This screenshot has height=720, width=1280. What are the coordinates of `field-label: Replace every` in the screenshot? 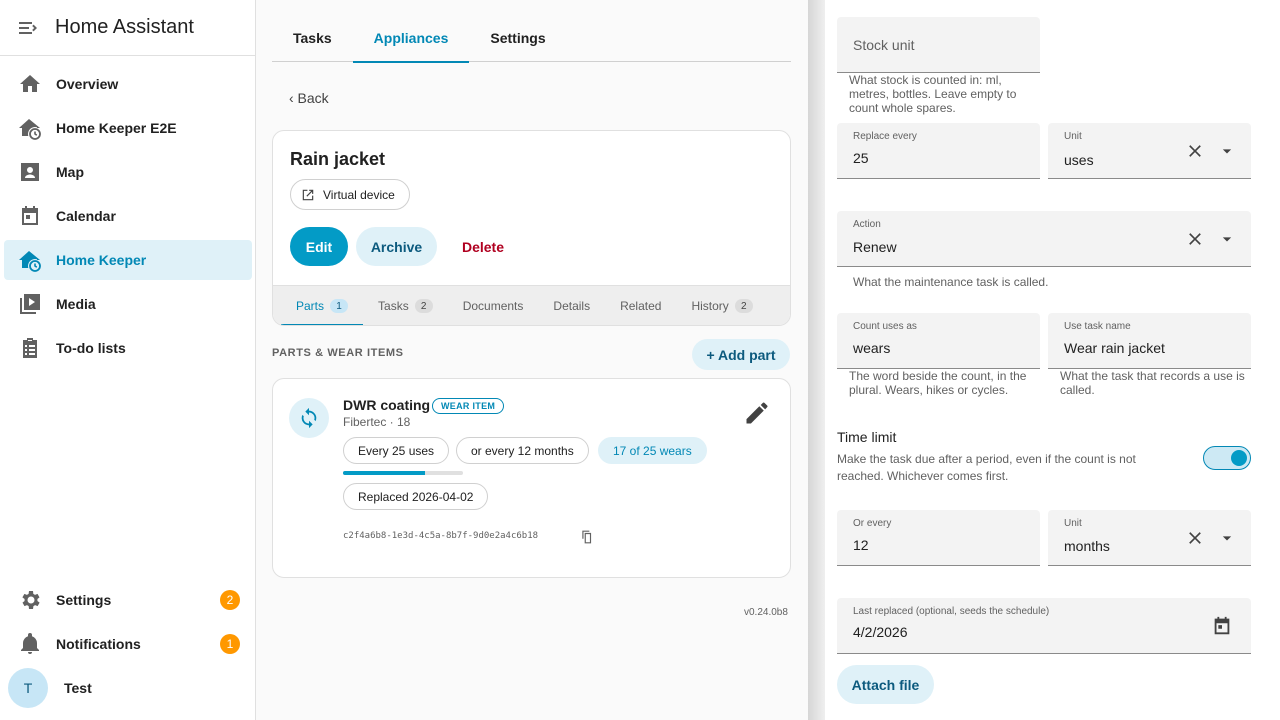 It's located at (885, 136).